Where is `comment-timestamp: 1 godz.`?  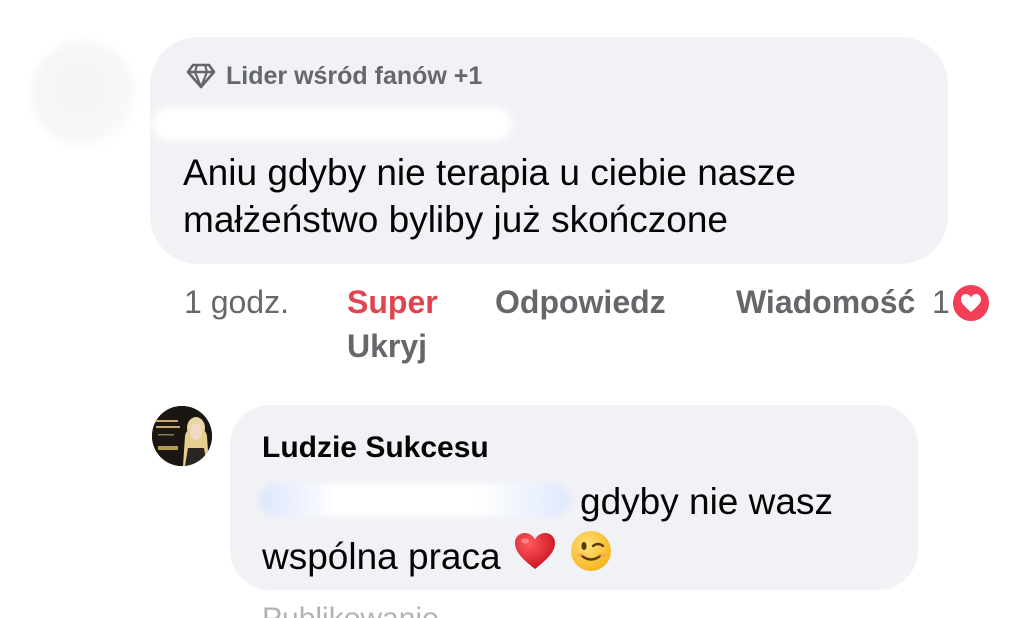
comment-timestamp: 1 godz. is located at coordinates (236, 302).